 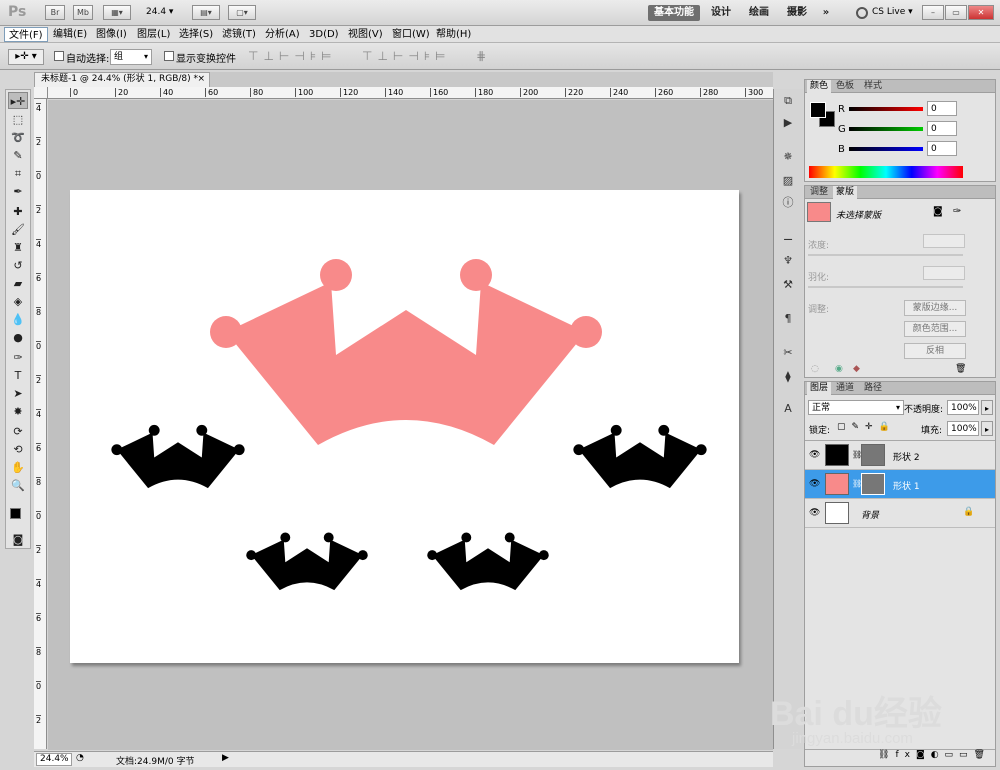 What do you see at coordinates (797, 13) in the screenshot?
I see `workspace-photography: 摄影` at bounding box center [797, 13].